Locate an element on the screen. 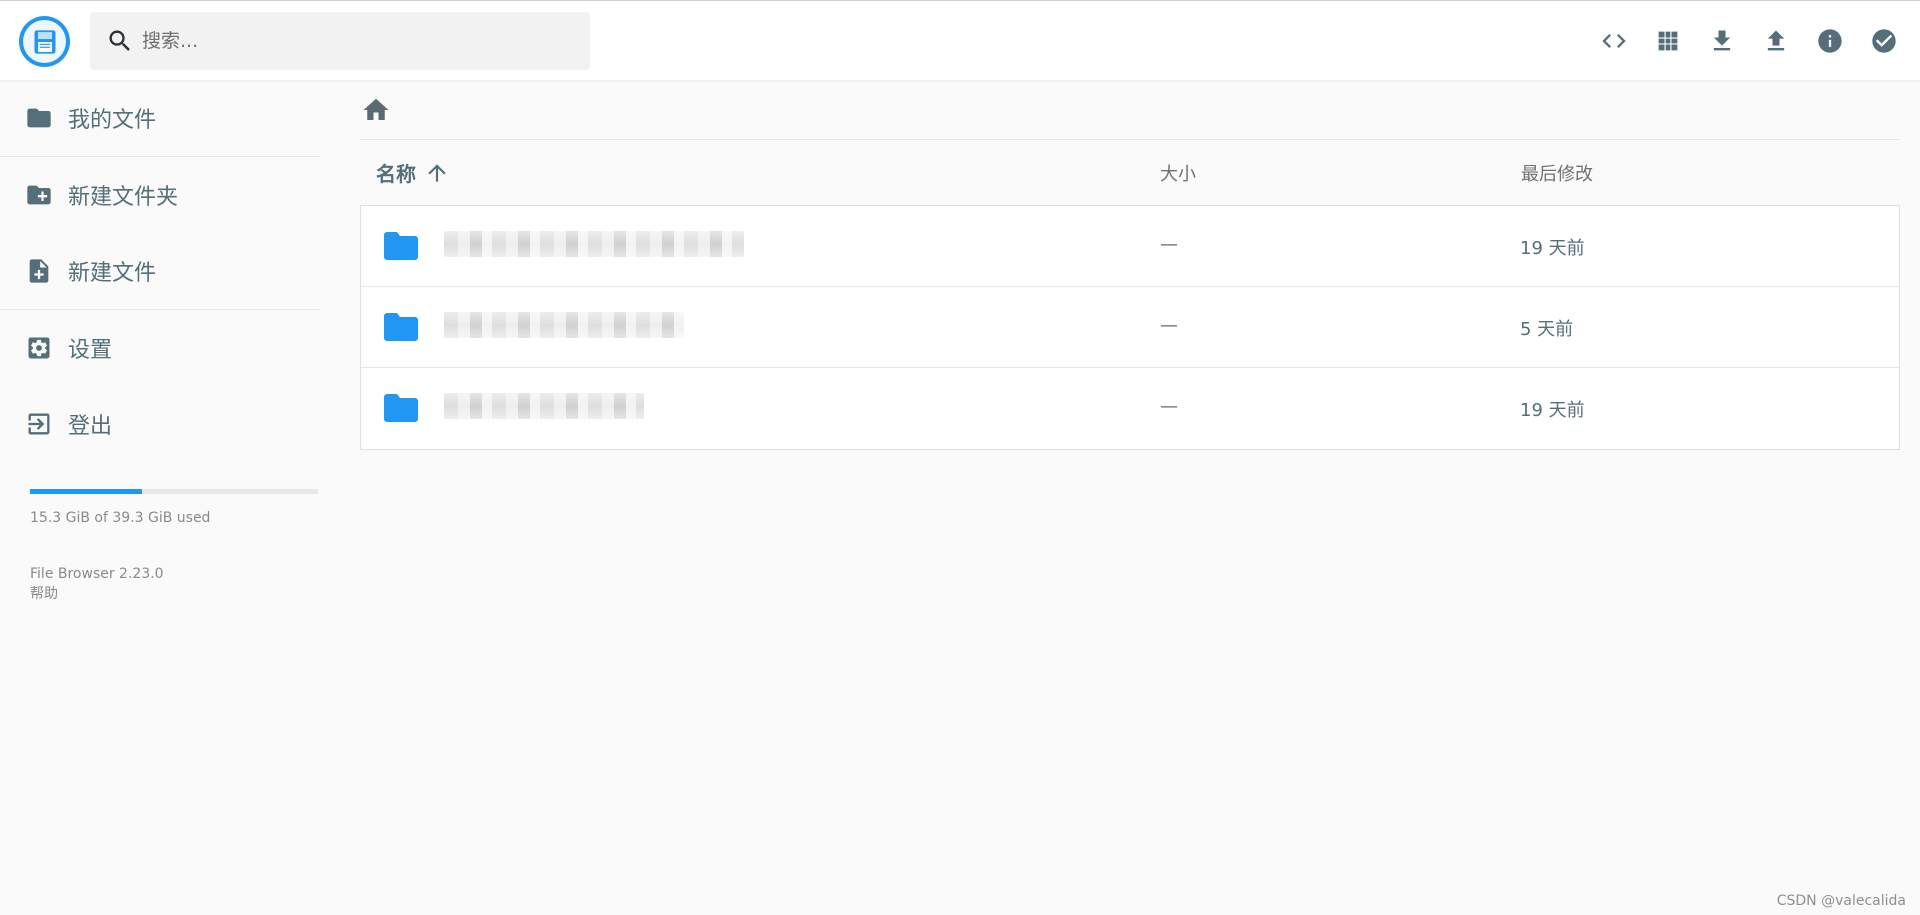 The image size is (1920, 915). select-check-icon is located at coordinates (1884, 41).